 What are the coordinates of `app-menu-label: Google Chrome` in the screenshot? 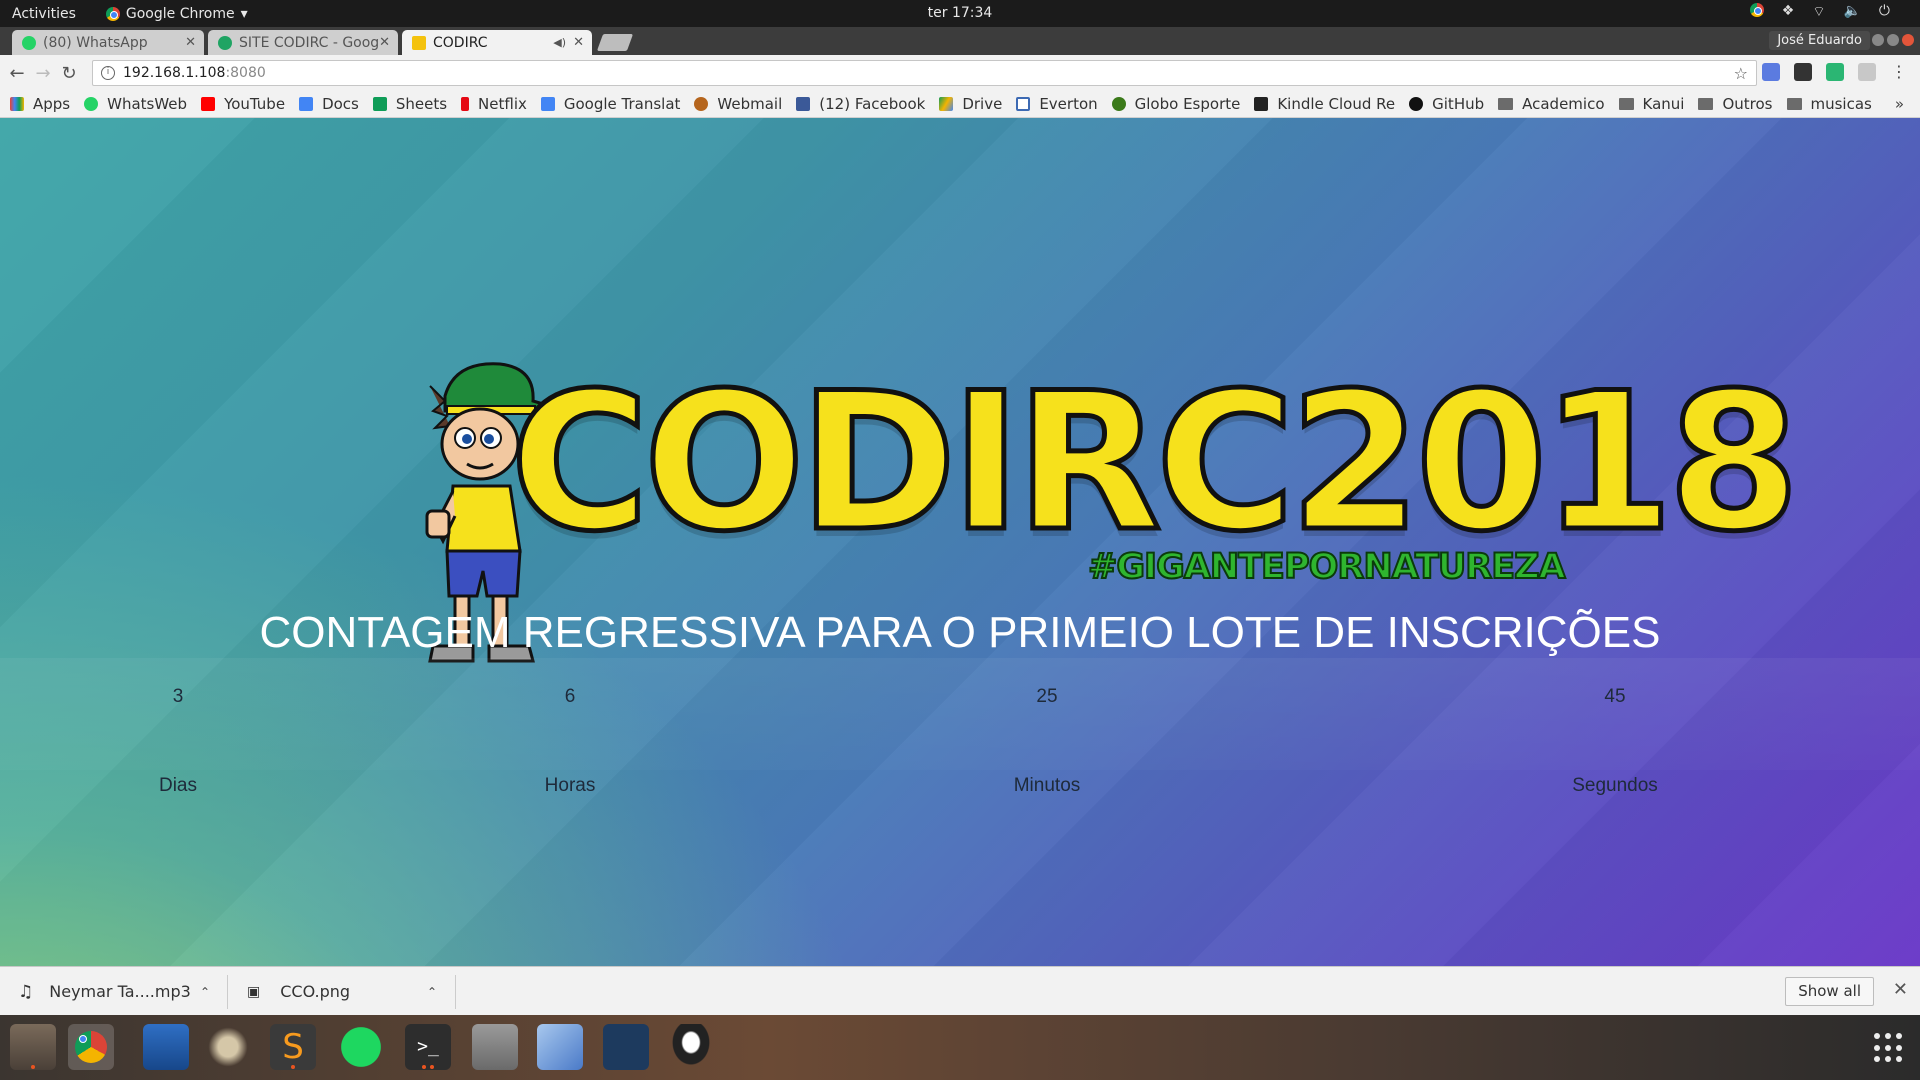 It's located at (180, 13).